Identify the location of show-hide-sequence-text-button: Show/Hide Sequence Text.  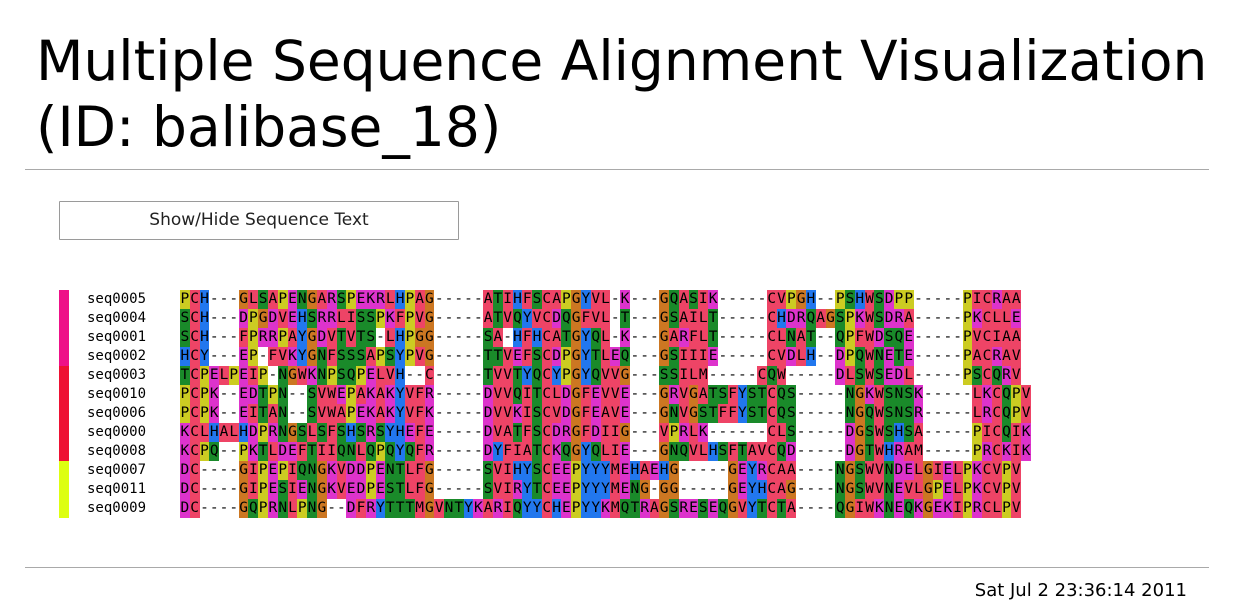
(259, 220).